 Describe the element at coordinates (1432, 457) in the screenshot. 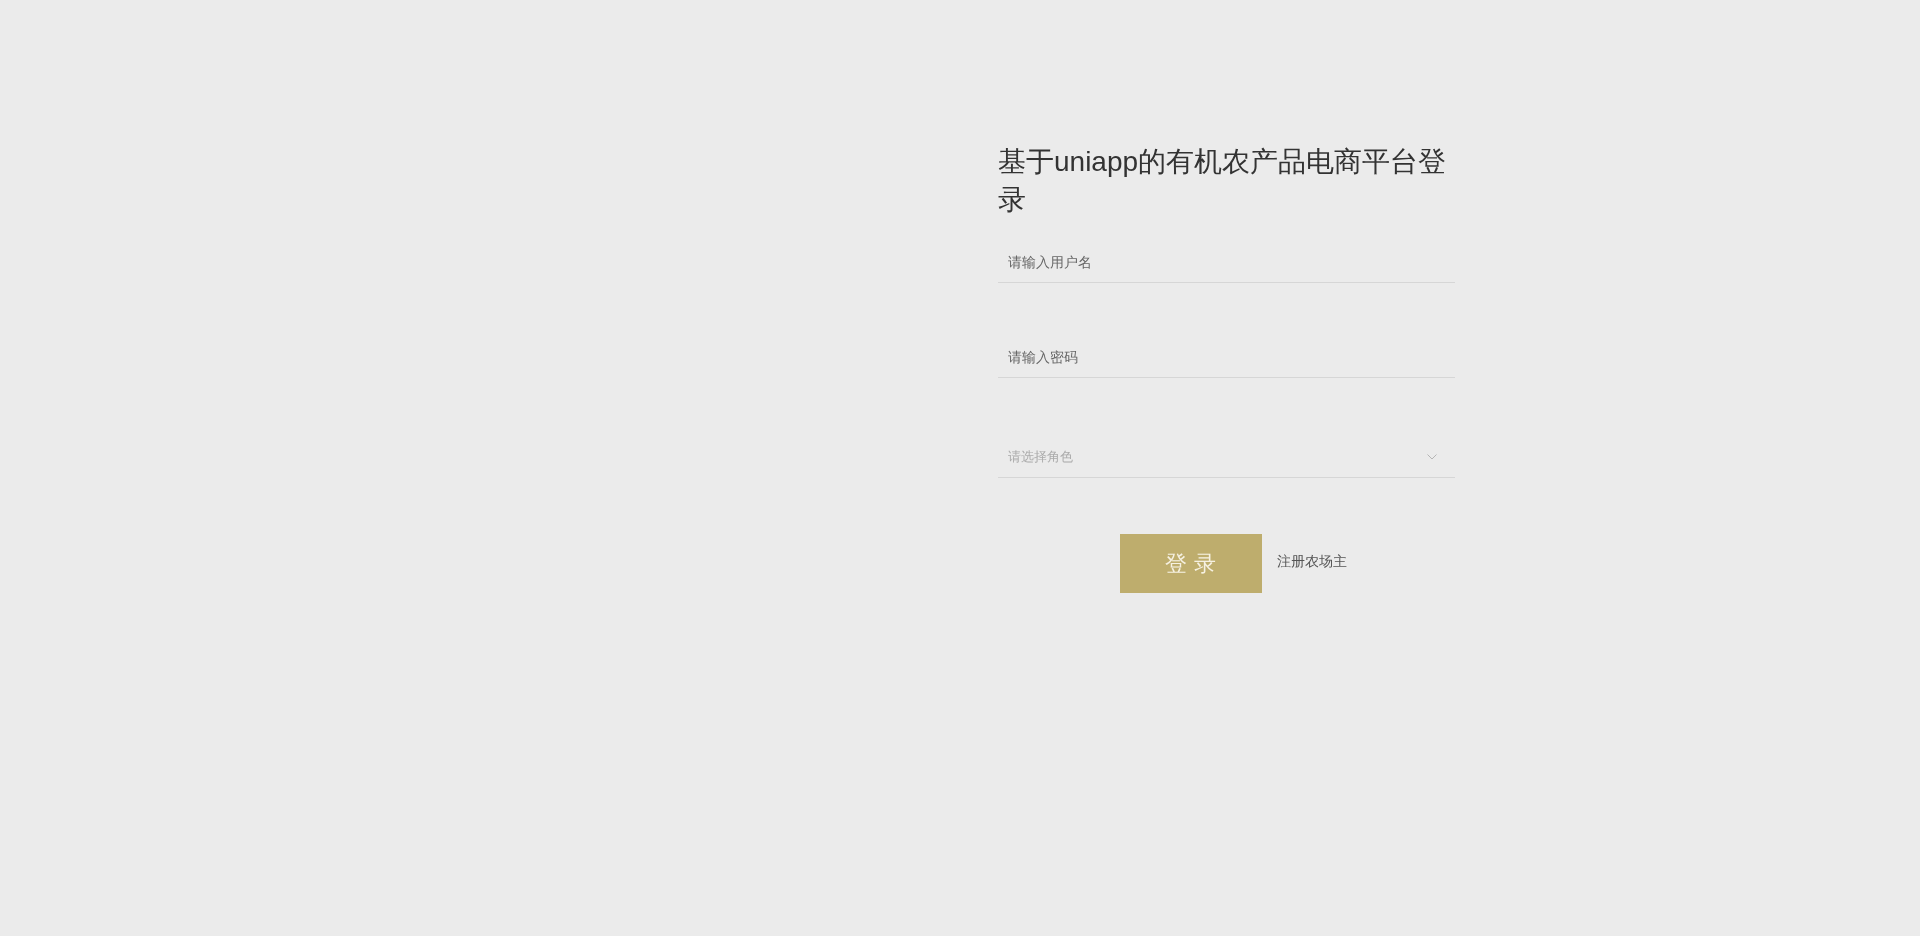

I see `chevron-down-icon` at that location.